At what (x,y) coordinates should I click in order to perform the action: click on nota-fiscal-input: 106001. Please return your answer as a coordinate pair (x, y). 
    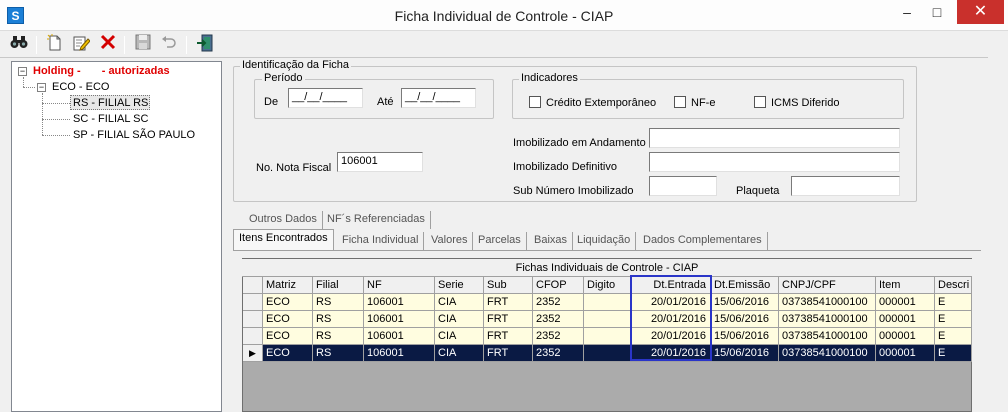
    Looking at the image, I should click on (380, 162).